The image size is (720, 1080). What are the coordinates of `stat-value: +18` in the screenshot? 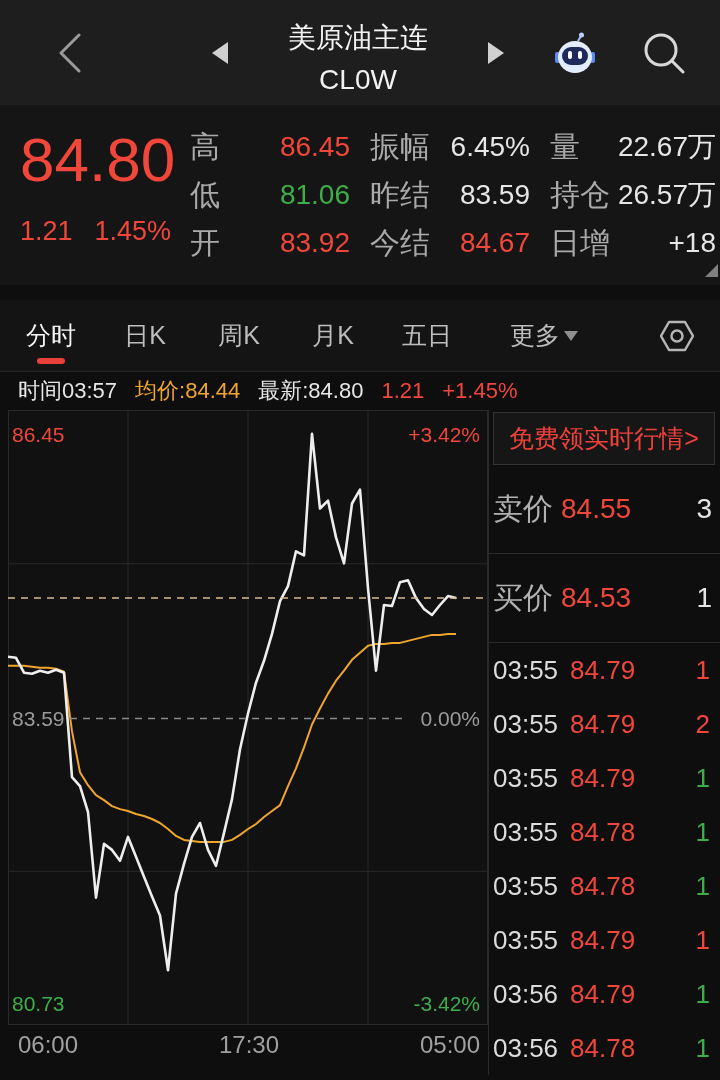 It's located at (692, 243).